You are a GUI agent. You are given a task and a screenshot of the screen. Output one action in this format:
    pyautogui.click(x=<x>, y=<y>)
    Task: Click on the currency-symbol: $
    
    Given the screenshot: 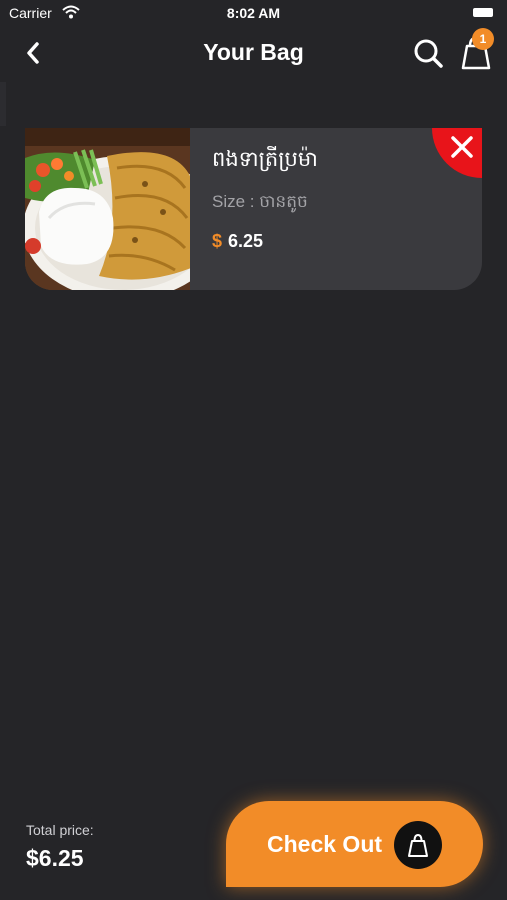 What is the action you would take?
    pyautogui.click(x=217, y=241)
    